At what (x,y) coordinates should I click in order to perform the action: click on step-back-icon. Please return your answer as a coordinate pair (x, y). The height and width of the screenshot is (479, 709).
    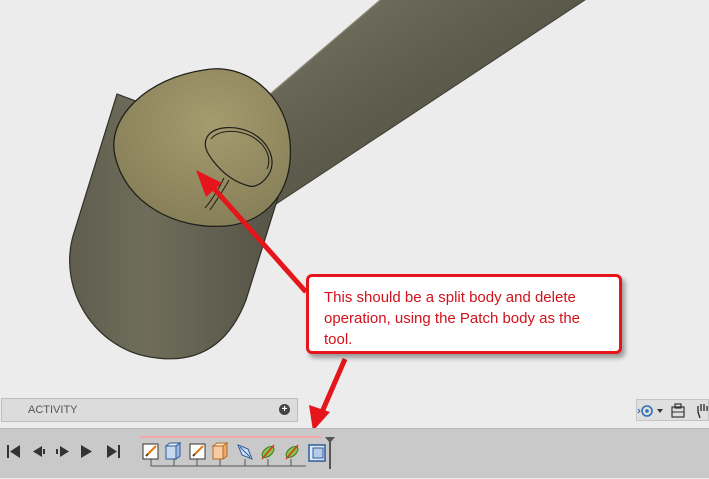
    Looking at the image, I should click on (39, 451).